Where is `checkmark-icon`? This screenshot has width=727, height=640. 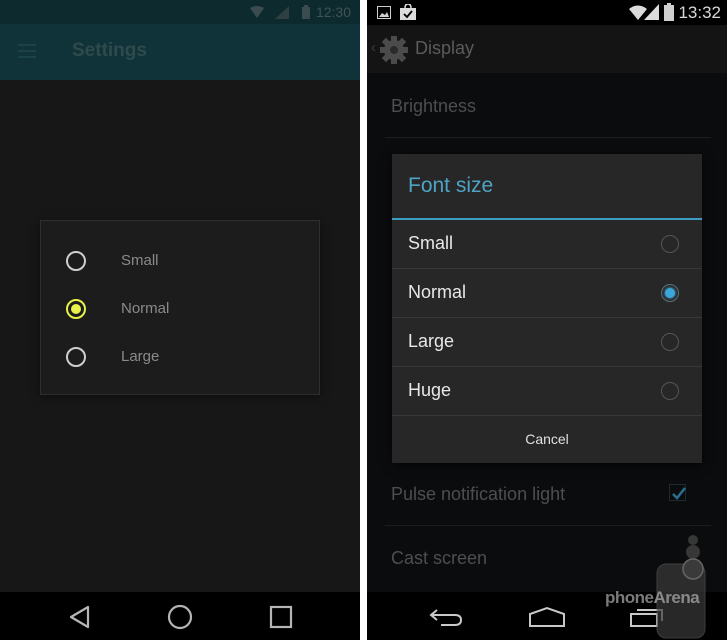
checkmark-icon is located at coordinates (679, 493).